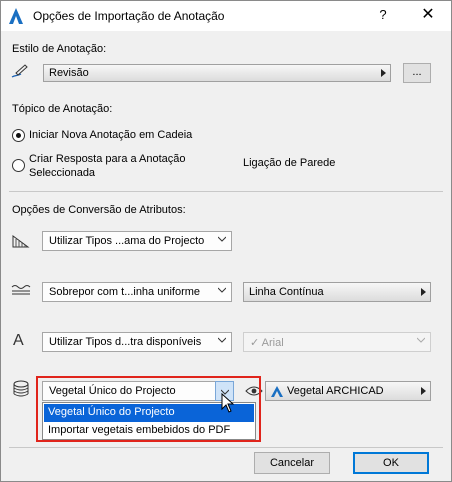 This screenshot has height=482, width=452. I want to click on archicad-icon, so click(16, 16).